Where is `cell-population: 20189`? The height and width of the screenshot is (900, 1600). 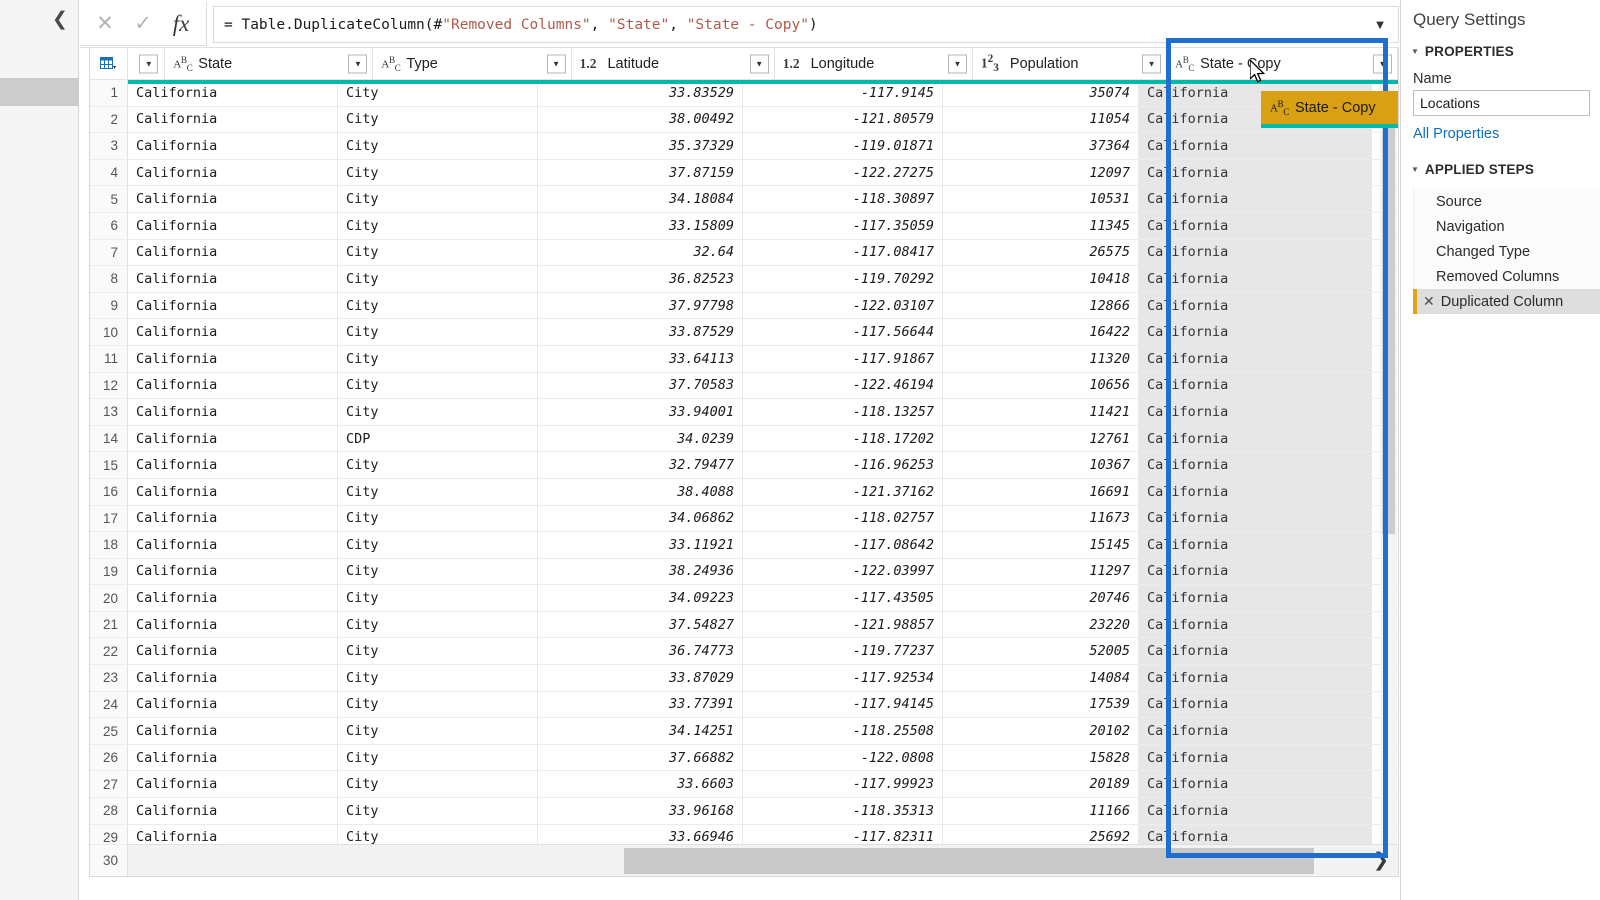 cell-population: 20189 is located at coordinates (1041, 784).